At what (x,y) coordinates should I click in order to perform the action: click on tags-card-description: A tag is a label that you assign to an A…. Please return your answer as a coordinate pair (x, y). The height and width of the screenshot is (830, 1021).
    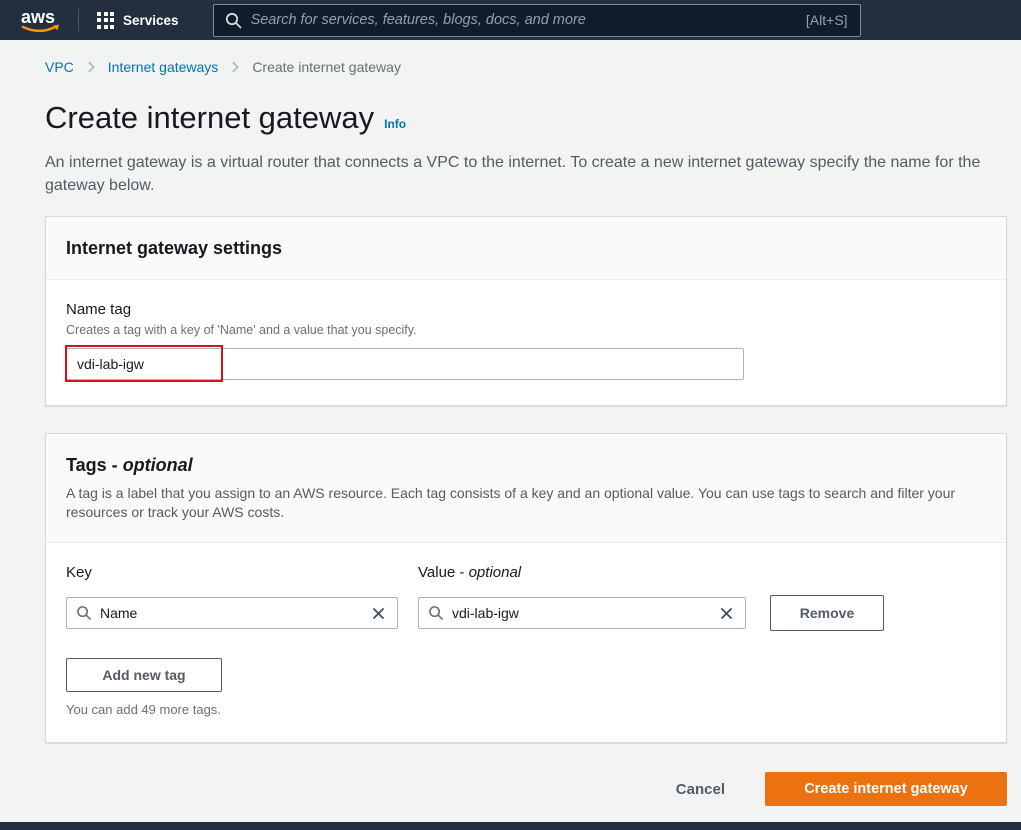
    Looking at the image, I should click on (511, 502).